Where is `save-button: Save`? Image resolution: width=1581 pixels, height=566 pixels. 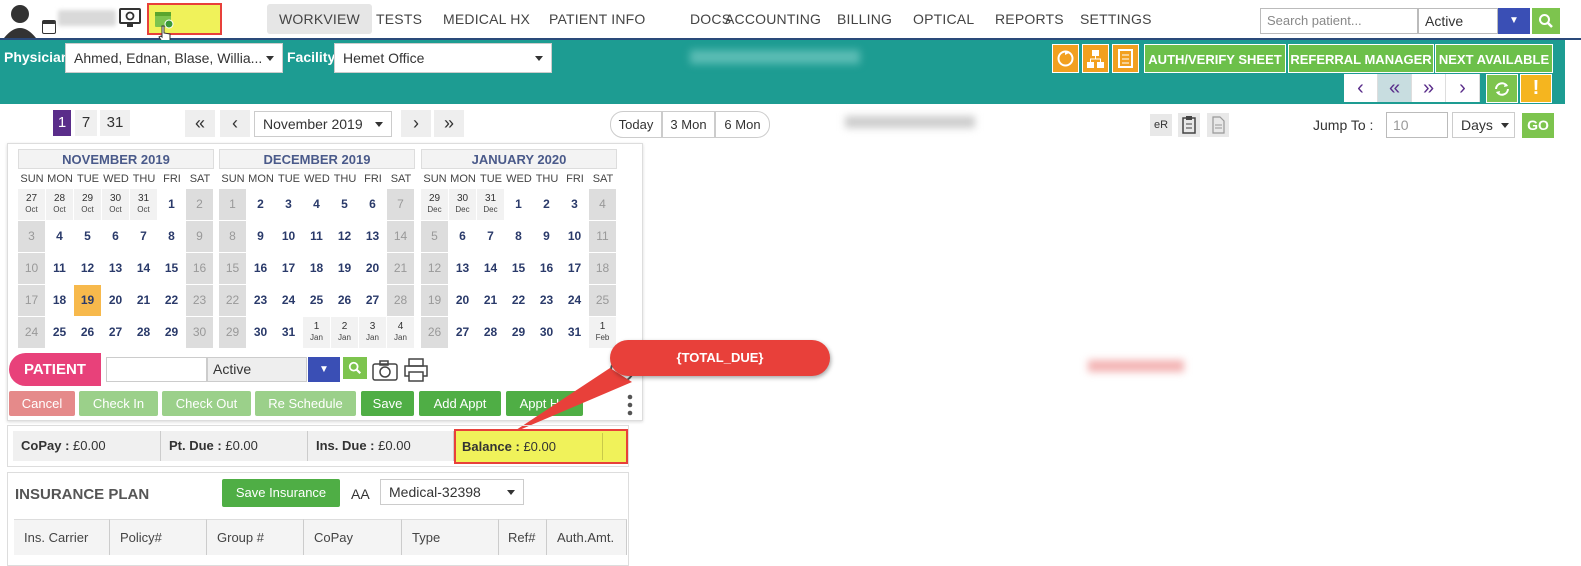
save-button: Save is located at coordinates (387, 403).